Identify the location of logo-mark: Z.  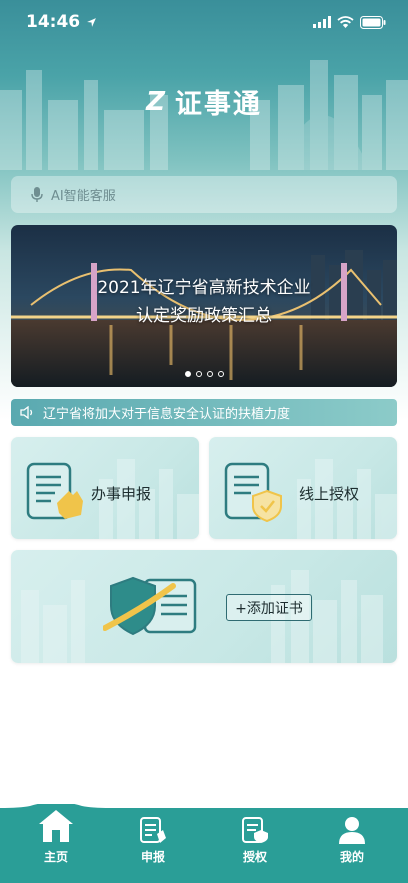
(156, 101).